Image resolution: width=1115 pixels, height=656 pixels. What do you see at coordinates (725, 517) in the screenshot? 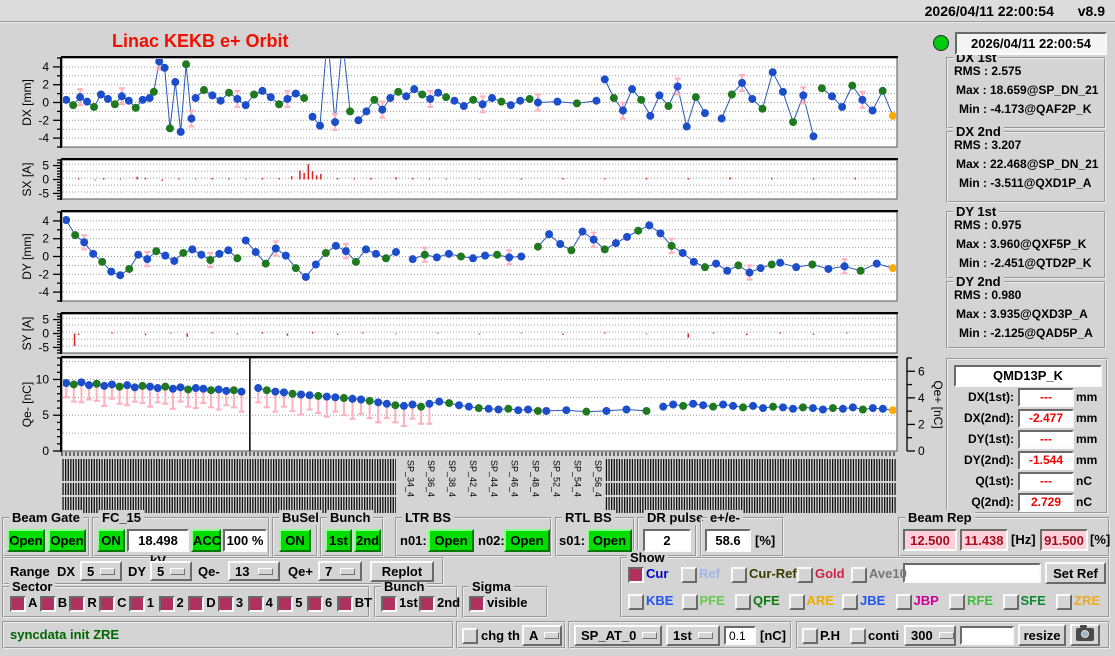
I see `ratio-label: e+/e-` at bounding box center [725, 517].